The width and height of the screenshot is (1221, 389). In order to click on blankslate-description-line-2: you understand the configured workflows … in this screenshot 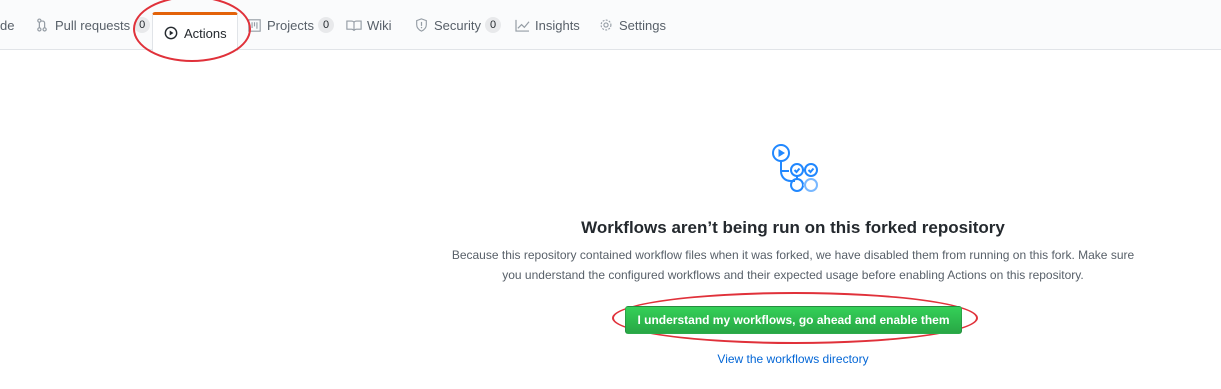, I will do `click(793, 275)`.